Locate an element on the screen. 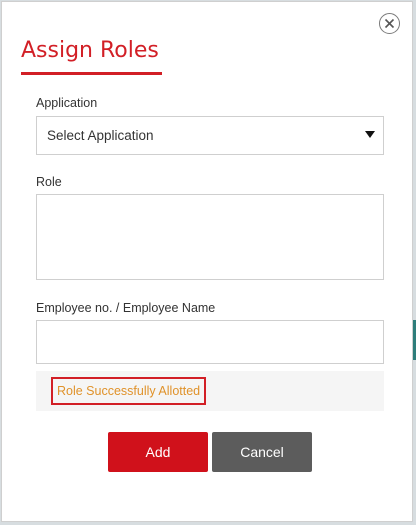 The image size is (416, 525). dialog-title: Assign Roles is located at coordinates (90, 50).